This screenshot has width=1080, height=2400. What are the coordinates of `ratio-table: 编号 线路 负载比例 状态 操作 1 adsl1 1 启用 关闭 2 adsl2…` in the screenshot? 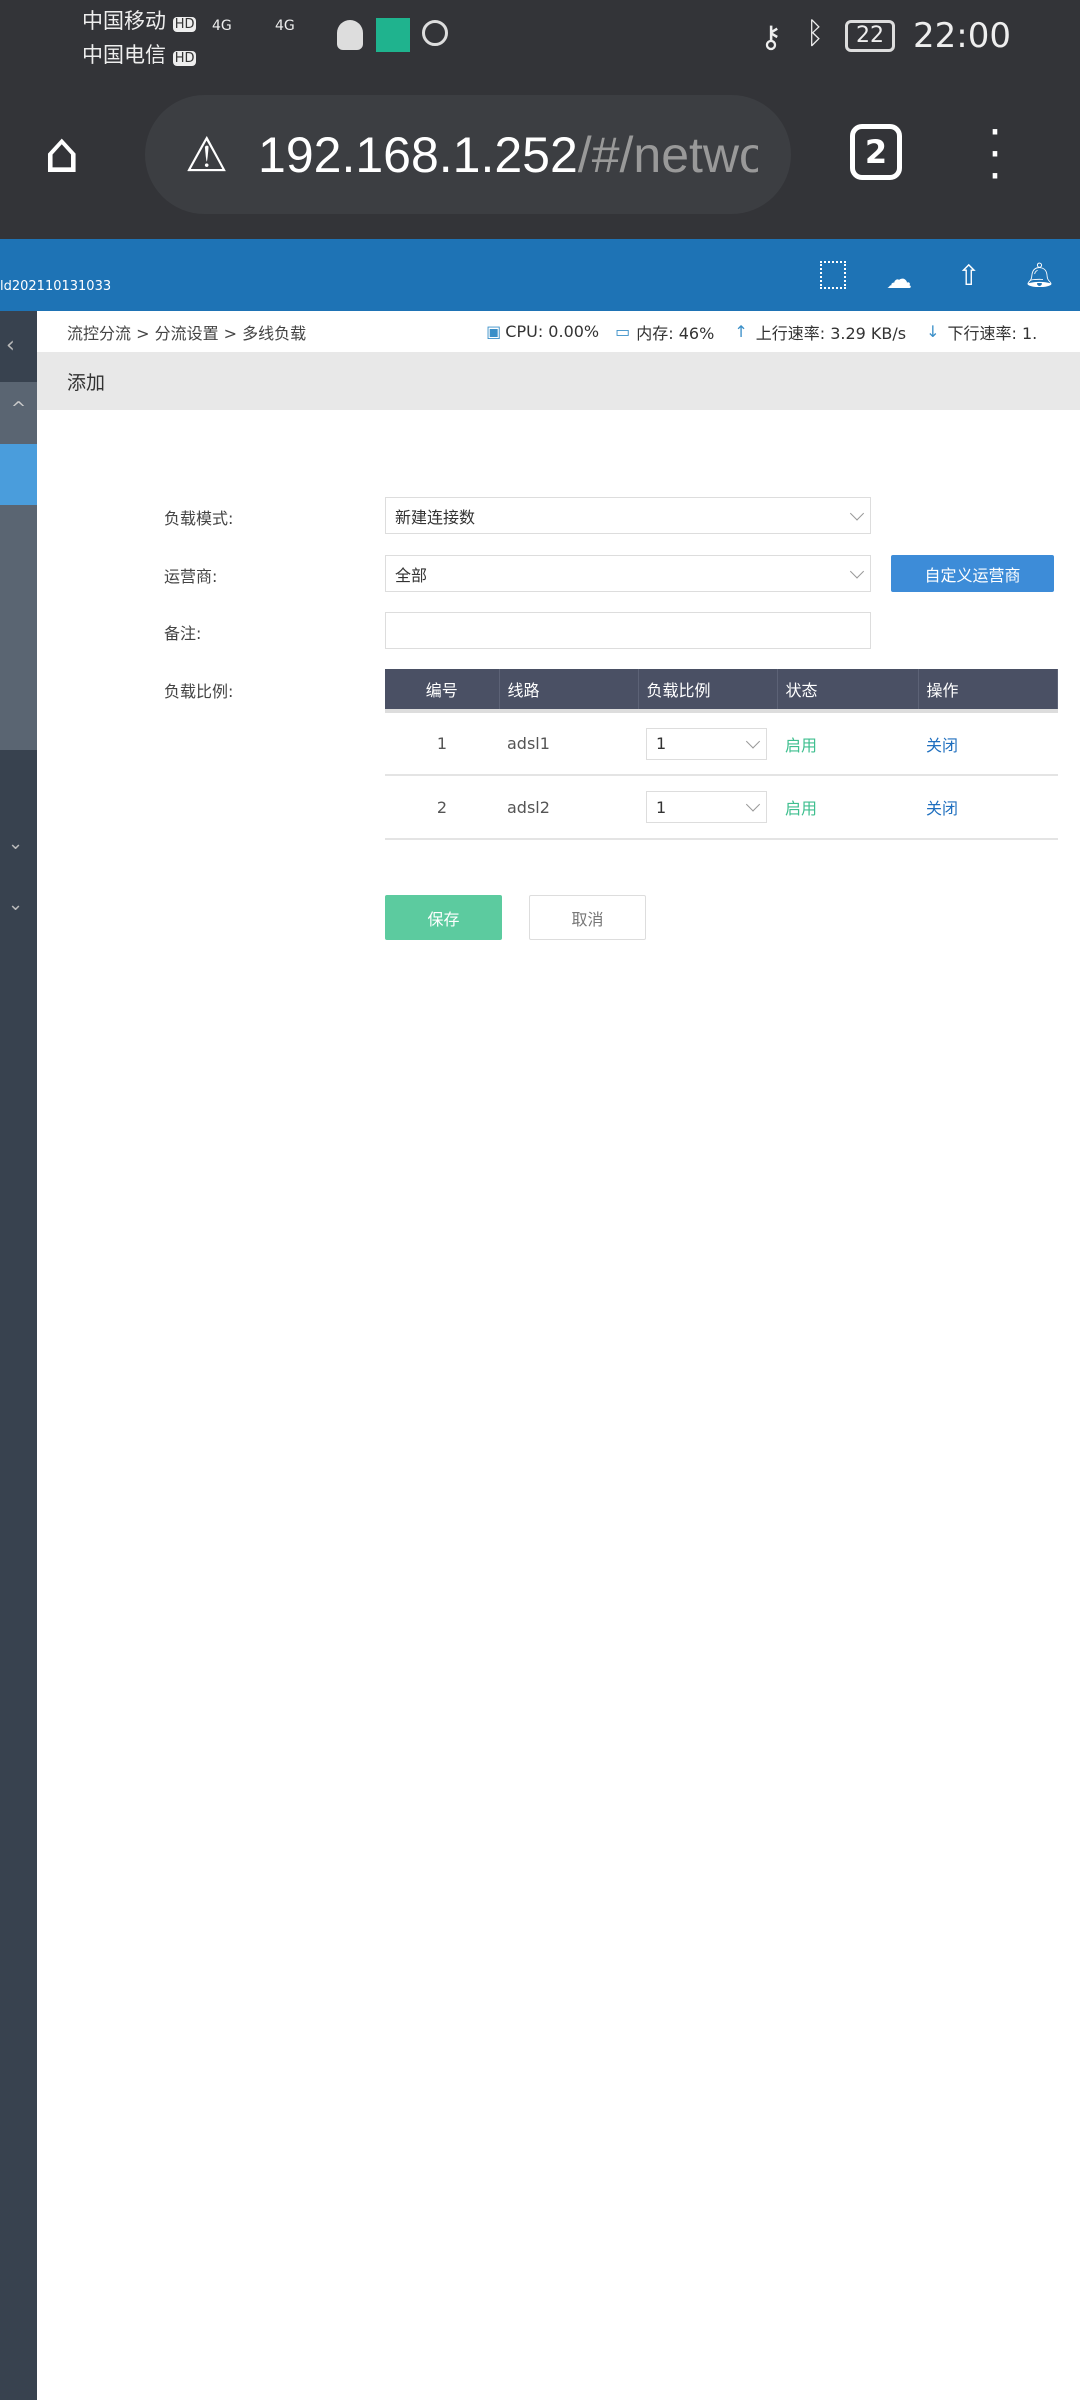 It's located at (721, 754).